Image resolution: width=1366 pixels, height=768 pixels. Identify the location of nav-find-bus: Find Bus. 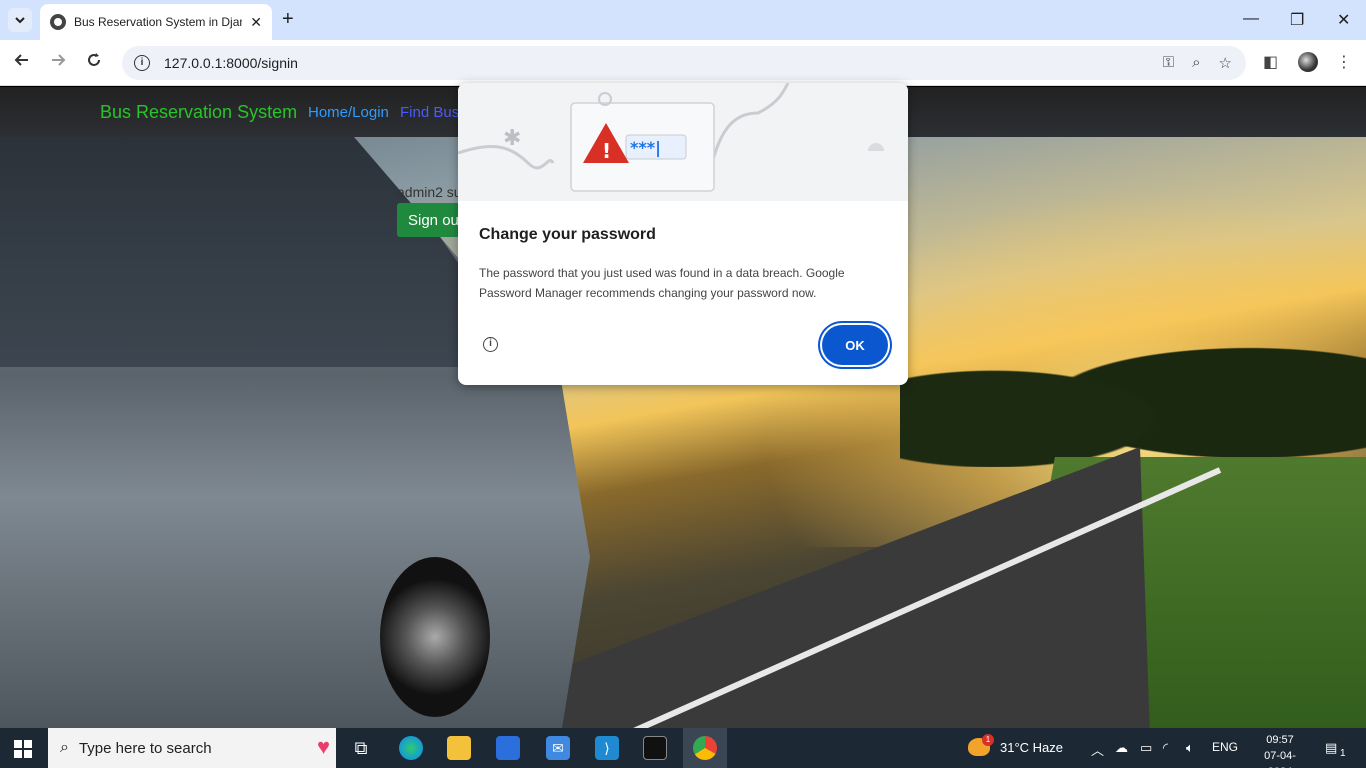
(429, 112).